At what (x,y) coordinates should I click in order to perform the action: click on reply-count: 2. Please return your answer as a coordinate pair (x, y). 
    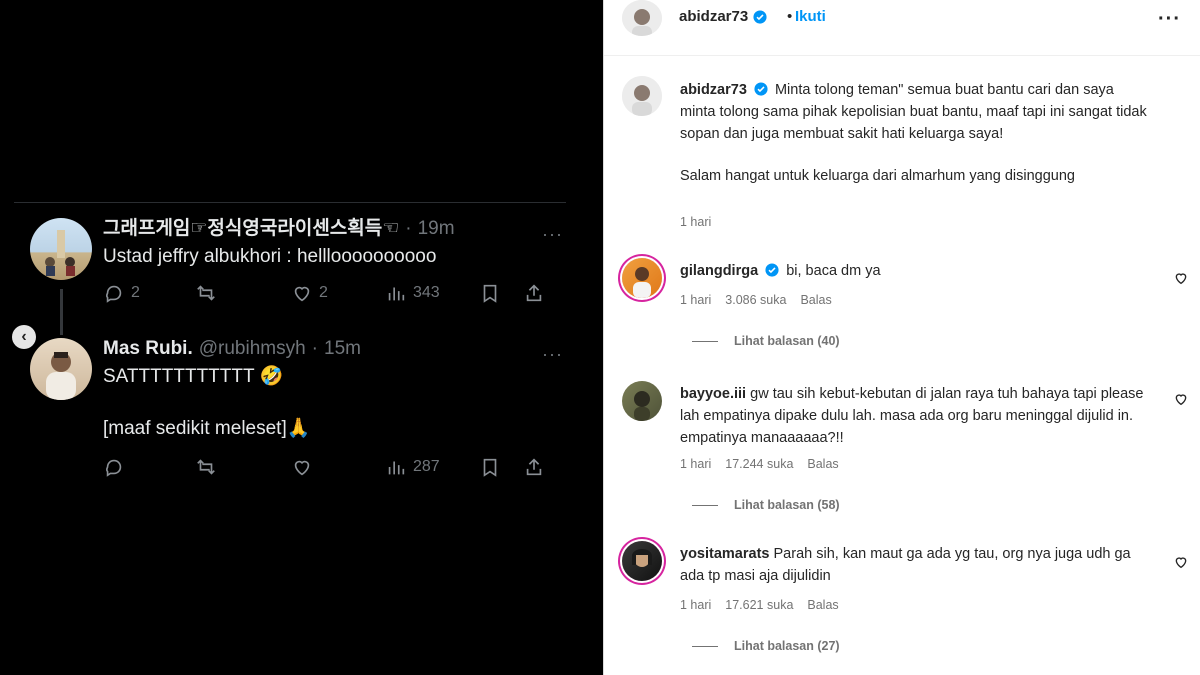
    Looking at the image, I should click on (135, 292).